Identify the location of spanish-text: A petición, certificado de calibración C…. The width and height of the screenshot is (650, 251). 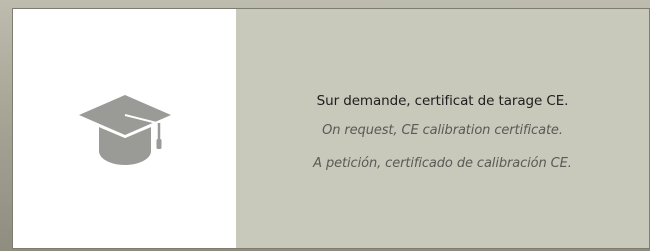
(442, 163).